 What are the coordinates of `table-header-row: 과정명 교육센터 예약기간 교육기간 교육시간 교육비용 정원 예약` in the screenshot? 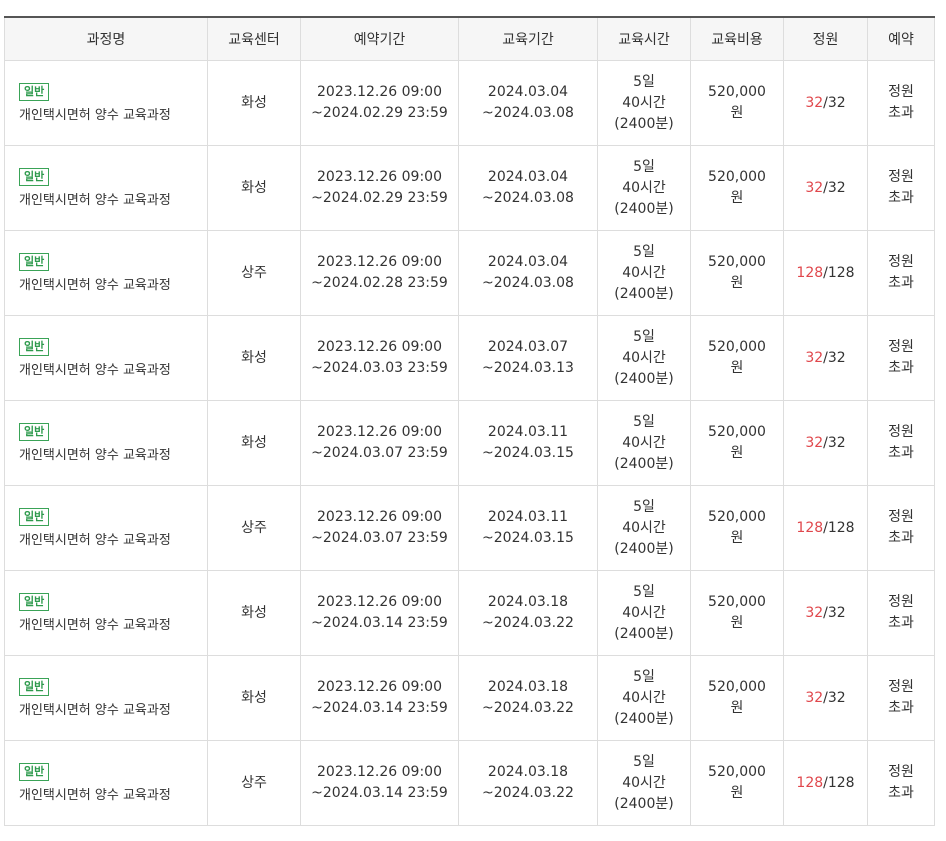 It's located at (469, 38).